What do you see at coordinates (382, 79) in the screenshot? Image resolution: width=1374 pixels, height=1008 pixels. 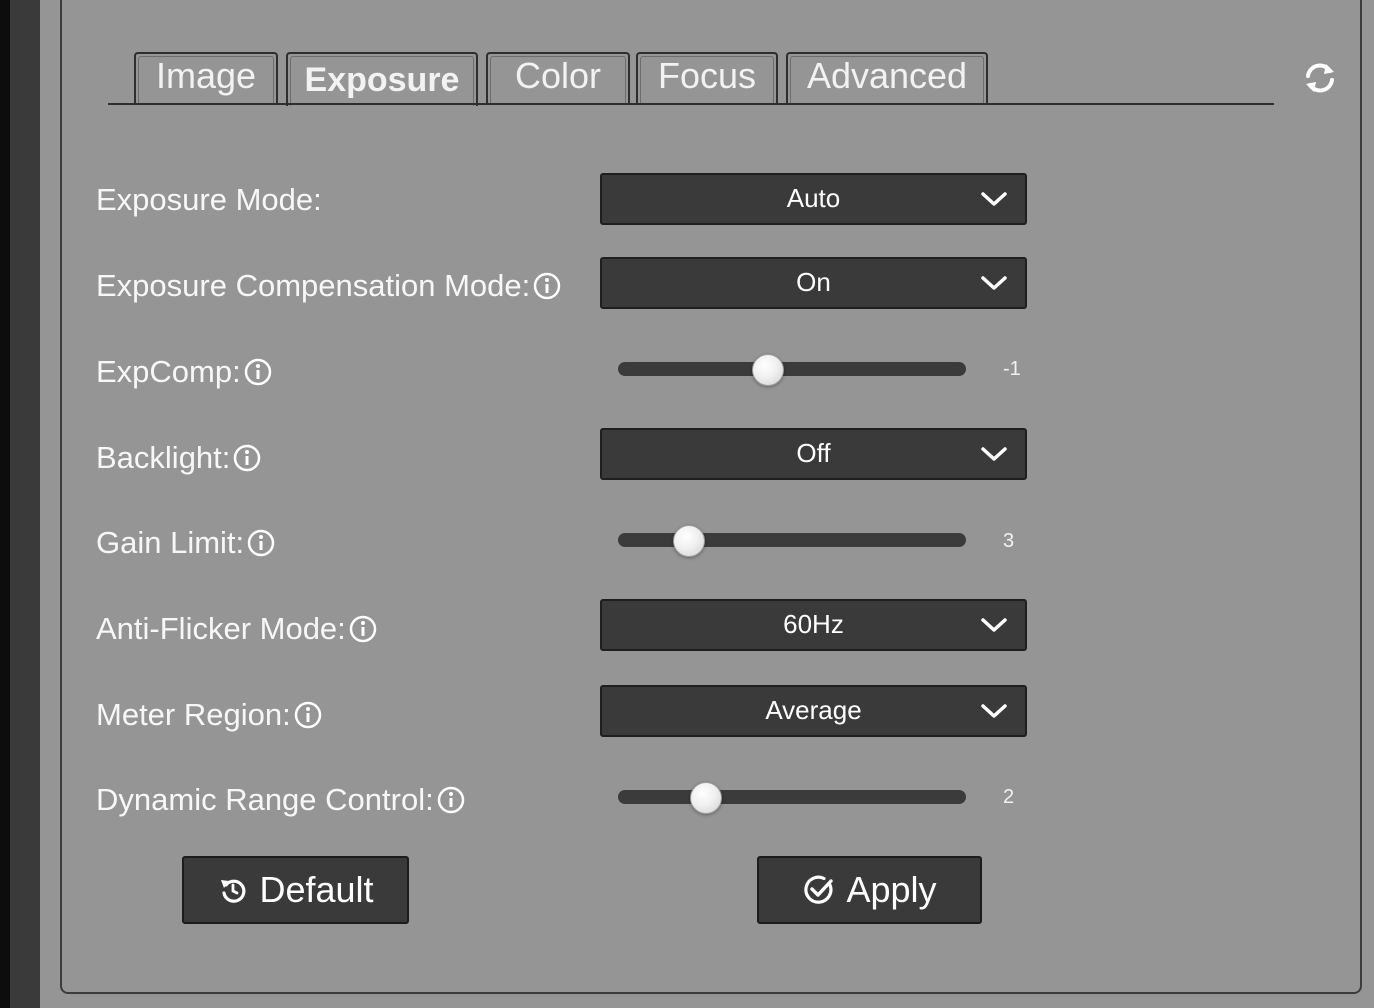 I see `tab-exposure: Exposure` at bounding box center [382, 79].